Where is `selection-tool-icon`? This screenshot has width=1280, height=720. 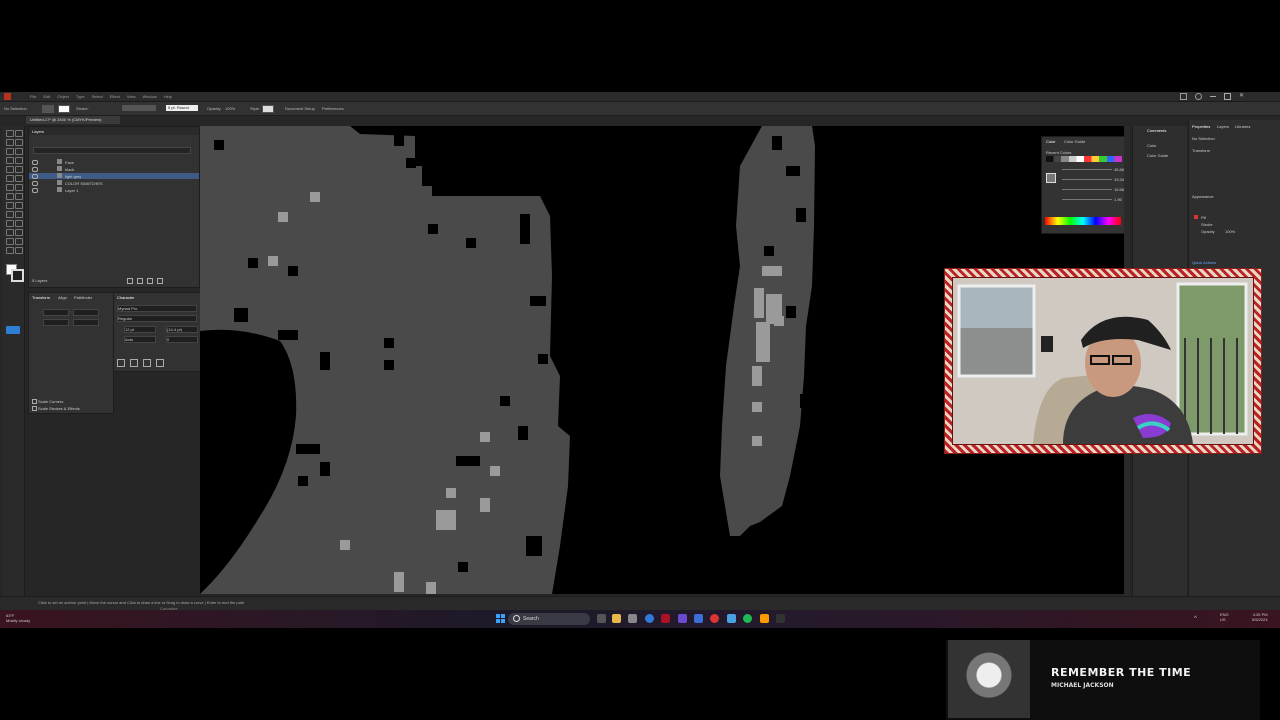
selection-tool-icon is located at coordinates (10, 133).